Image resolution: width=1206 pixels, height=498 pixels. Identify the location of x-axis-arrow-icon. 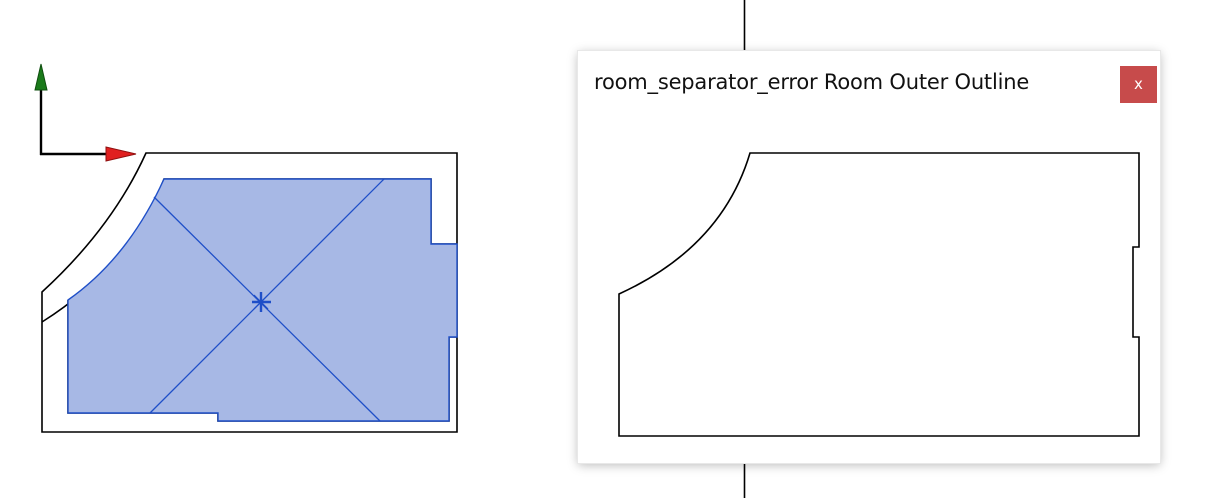
(121, 154).